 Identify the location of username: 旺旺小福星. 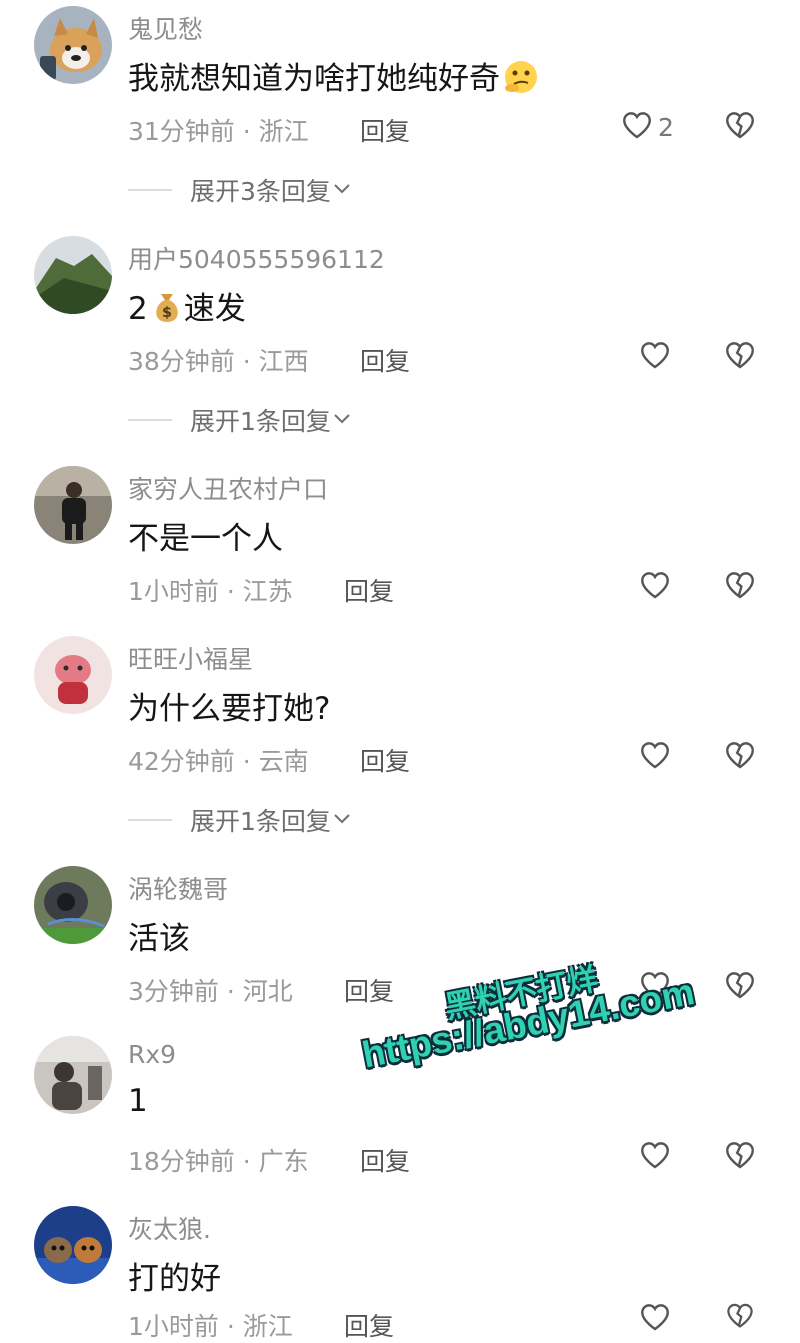
(190, 658).